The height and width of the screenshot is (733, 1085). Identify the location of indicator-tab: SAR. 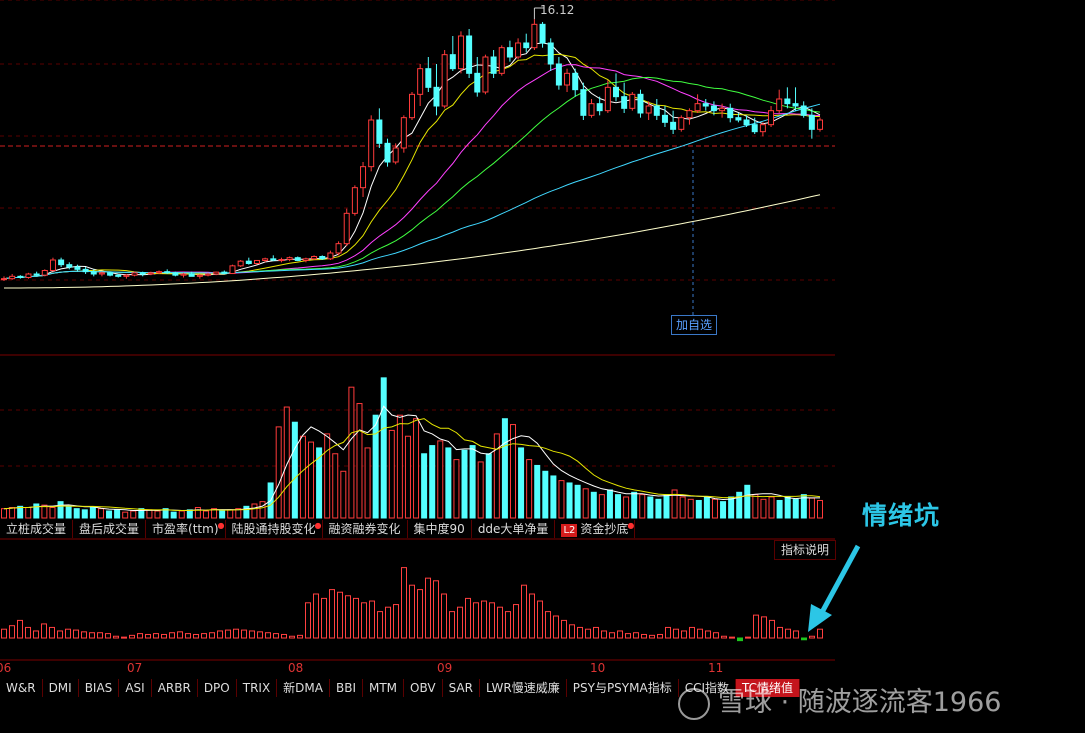
(461, 688).